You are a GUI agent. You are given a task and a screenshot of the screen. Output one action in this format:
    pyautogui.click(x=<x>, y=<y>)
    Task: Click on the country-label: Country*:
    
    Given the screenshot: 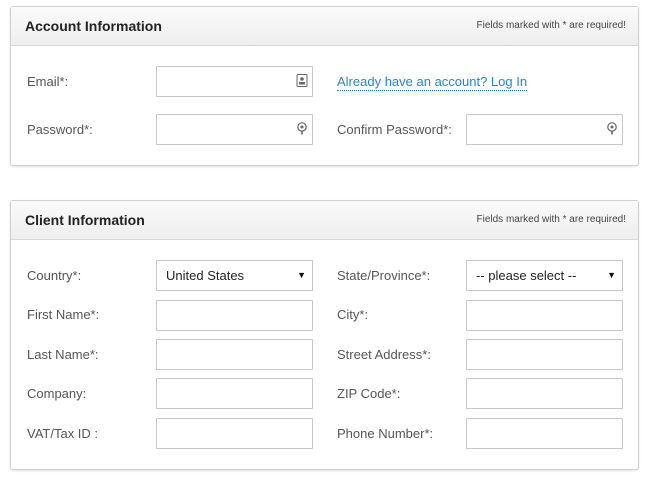 What is the action you would take?
    pyautogui.click(x=54, y=275)
    